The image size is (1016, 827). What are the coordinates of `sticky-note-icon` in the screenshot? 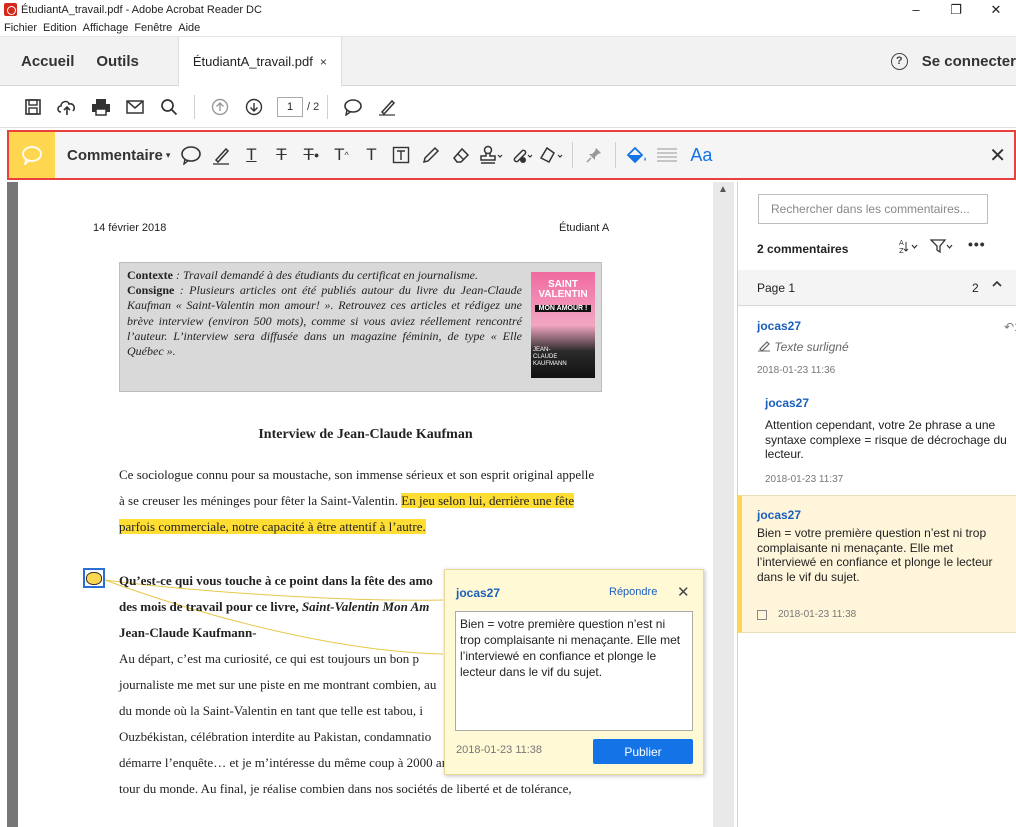 It's located at (191, 155).